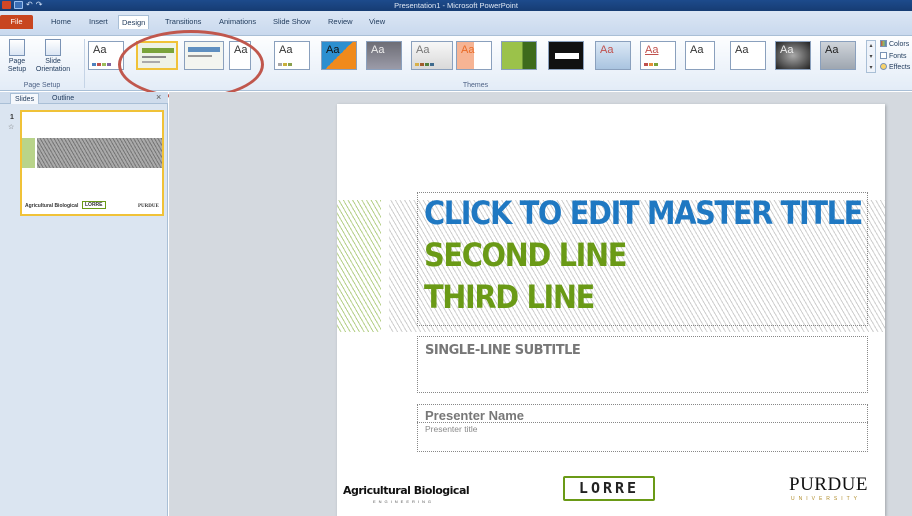  What do you see at coordinates (17, 47) in the screenshot?
I see `page-setup-icon` at bounding box center [17, 47].